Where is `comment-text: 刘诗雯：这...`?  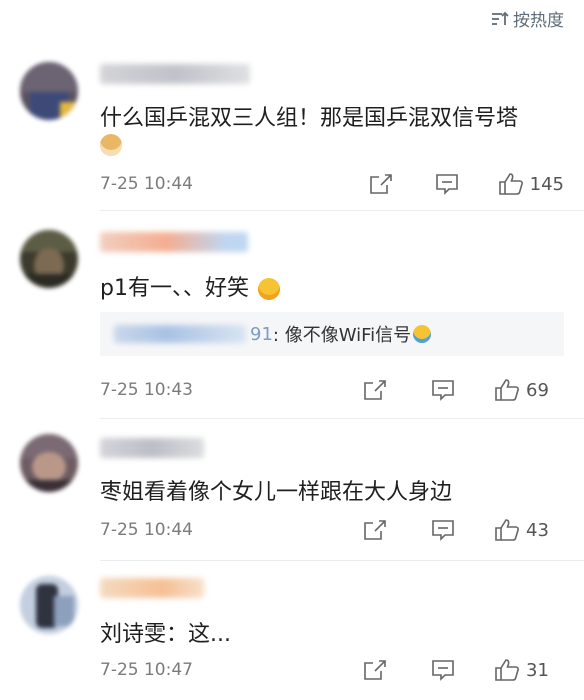
comment-text: 刘诗雯：这... is located at coordinates (165, 634).